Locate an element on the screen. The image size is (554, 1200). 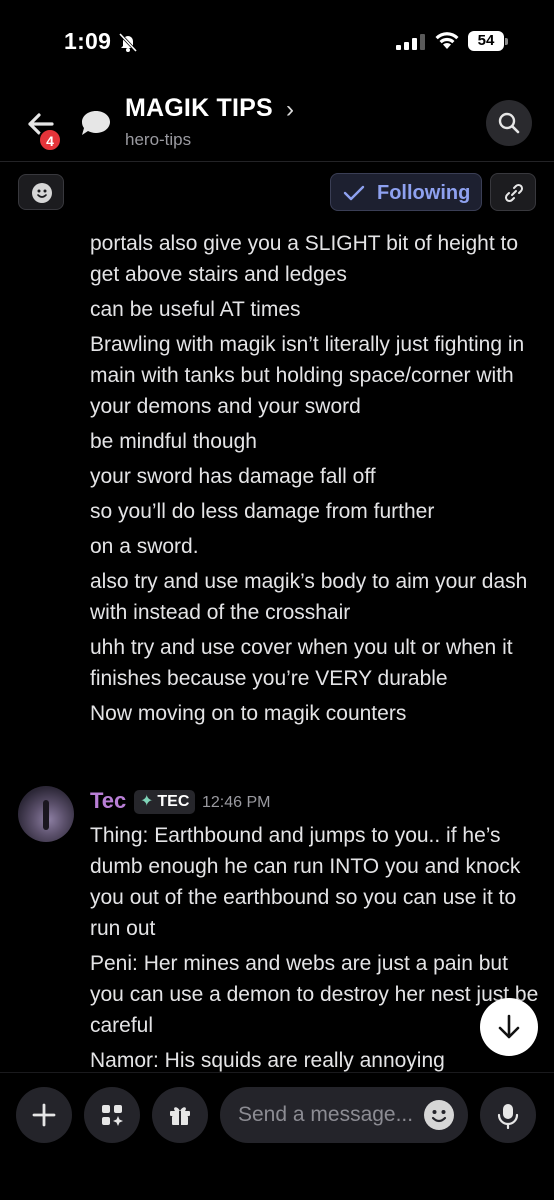
arrow-down-icon is located at coordinates (509, 1026).